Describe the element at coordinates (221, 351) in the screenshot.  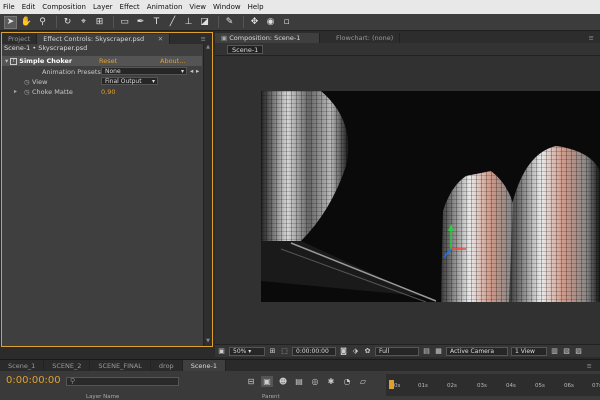
I see `always-preview-icon: ▣` at that location.